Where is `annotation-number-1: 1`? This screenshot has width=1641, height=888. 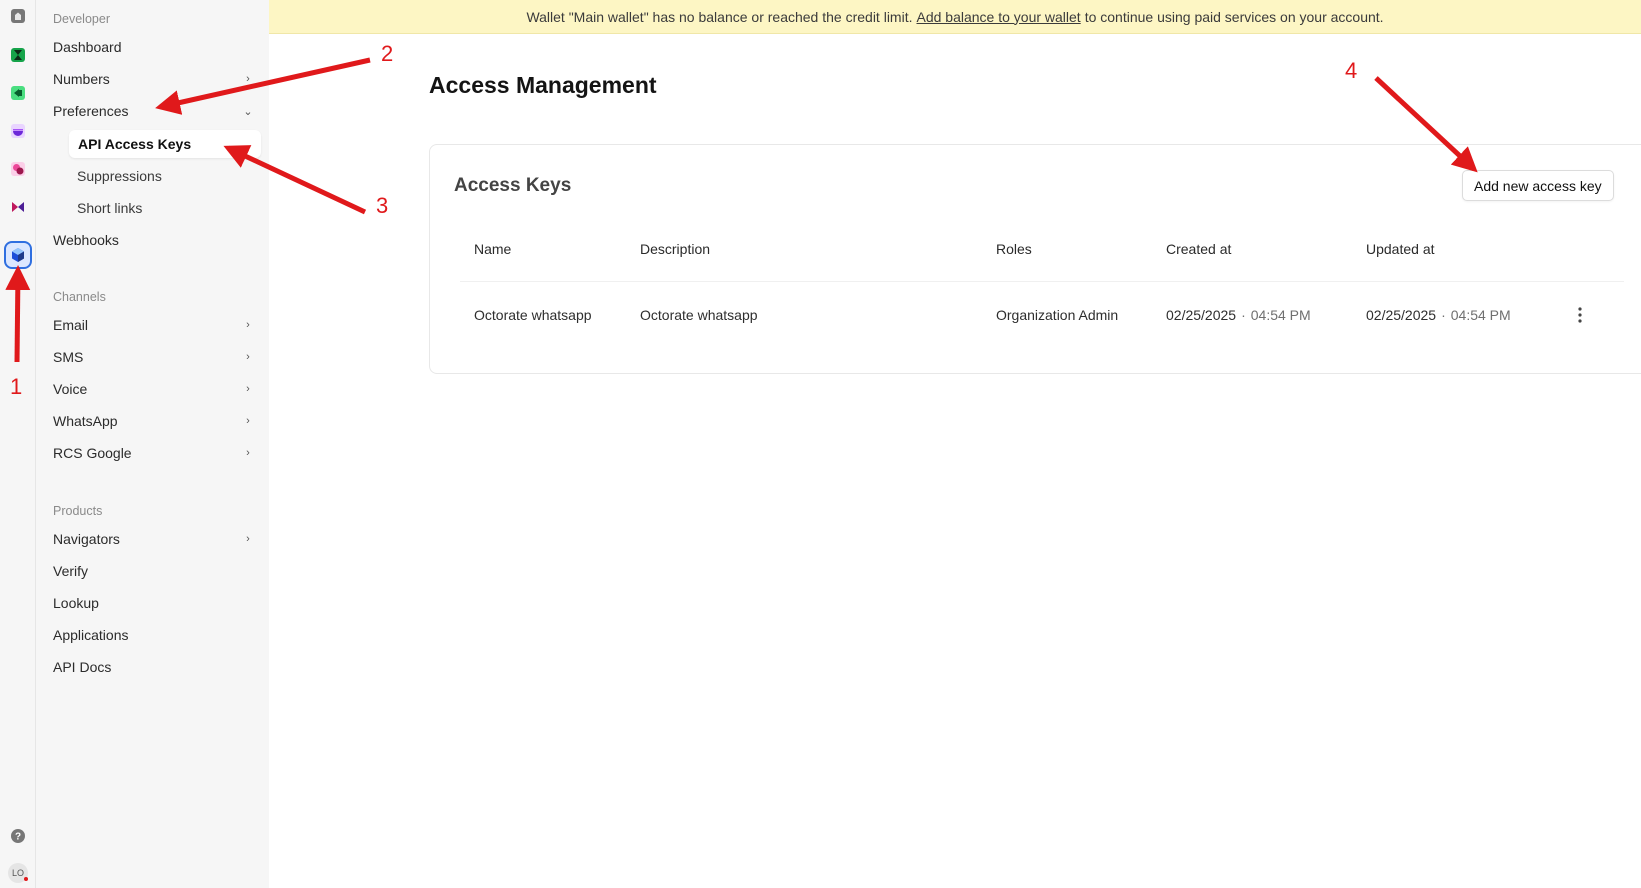 annotation-number-1: 1 is located at coordinates (16, 386).